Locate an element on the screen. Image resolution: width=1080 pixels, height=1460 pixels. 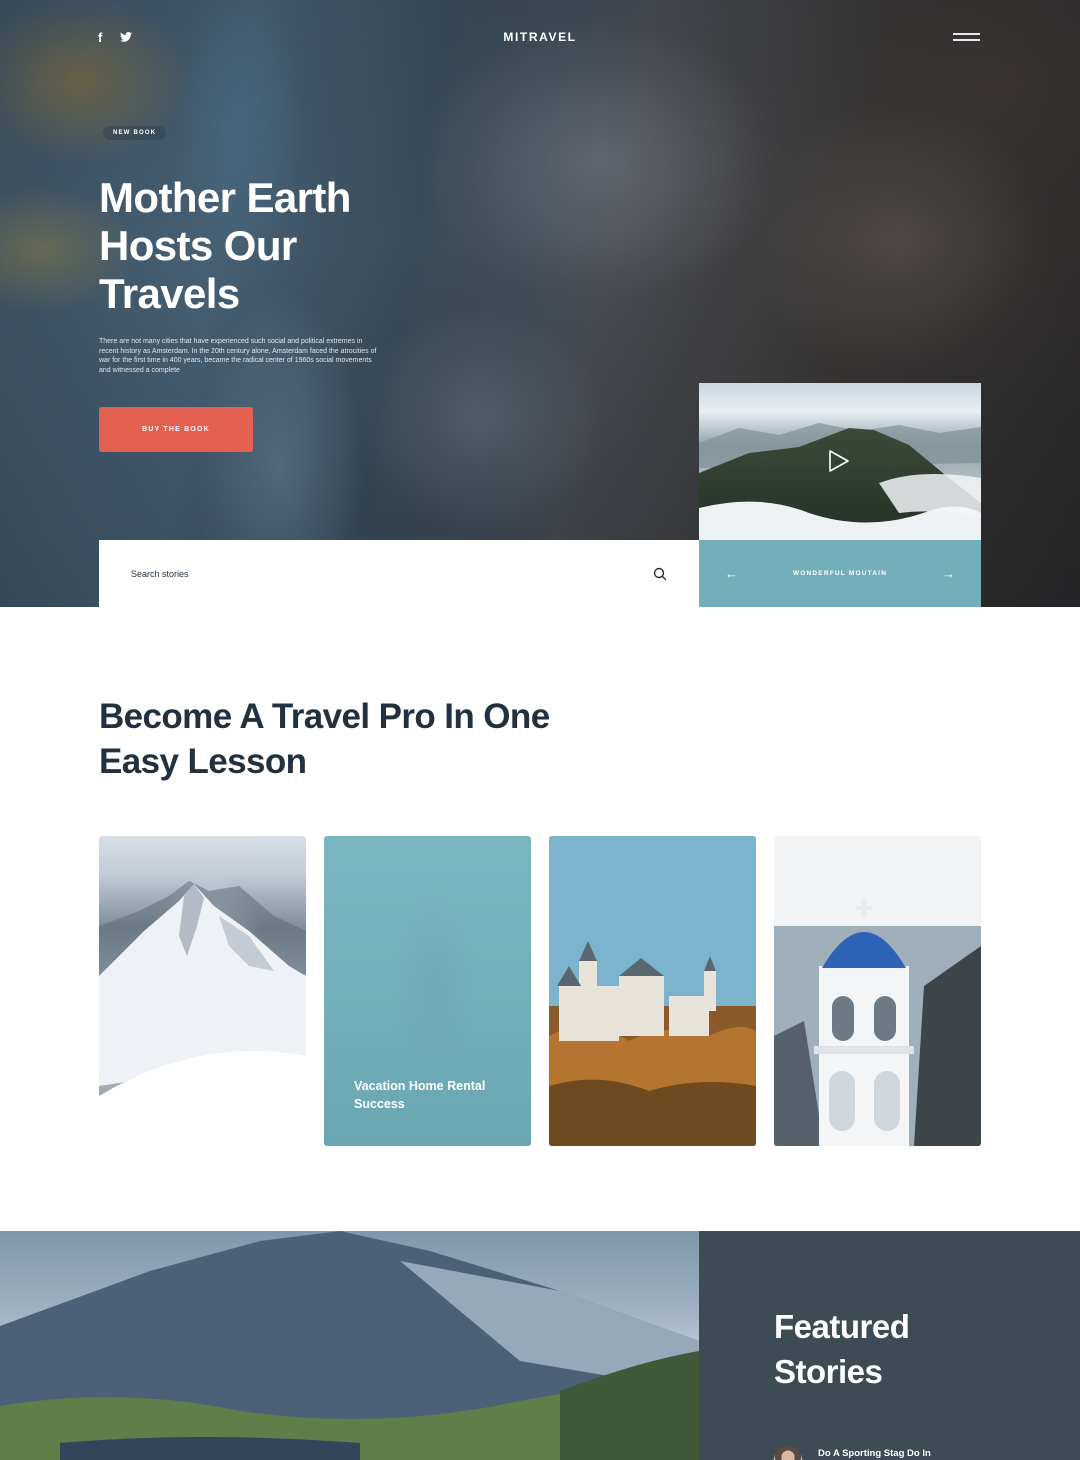
card-chapel is located at coordinates (877, 991).